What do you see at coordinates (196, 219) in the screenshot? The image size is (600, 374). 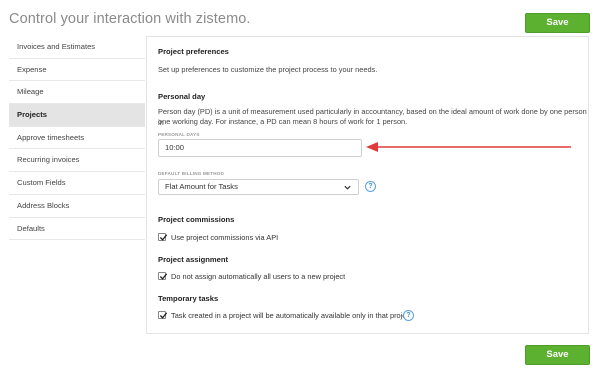 I see `project-commissions-title: Project commissions` at bounding box center [196, 219].